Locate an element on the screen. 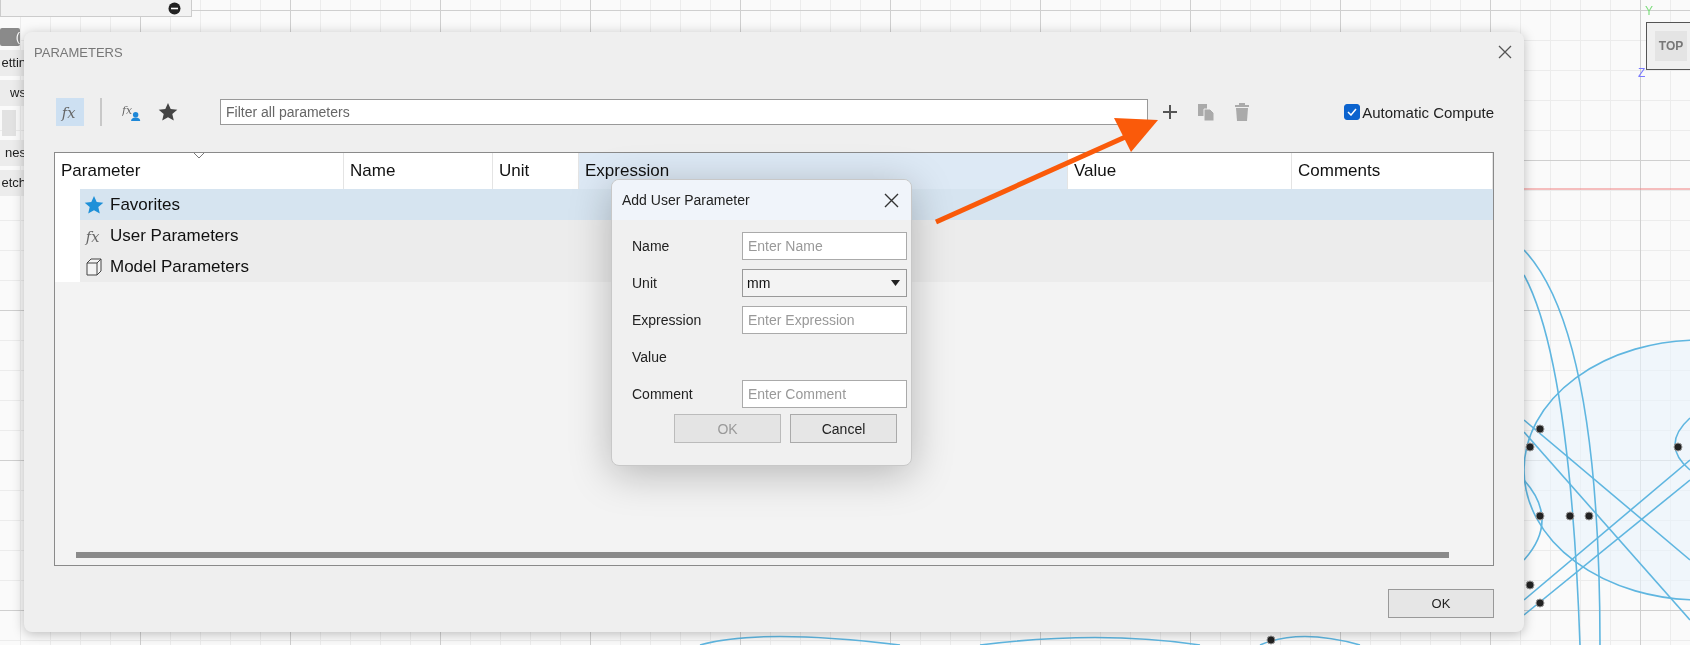 This screenshot has width=1690, height=645. tree-label: Model Parameters is located at coordinates (179, 266).